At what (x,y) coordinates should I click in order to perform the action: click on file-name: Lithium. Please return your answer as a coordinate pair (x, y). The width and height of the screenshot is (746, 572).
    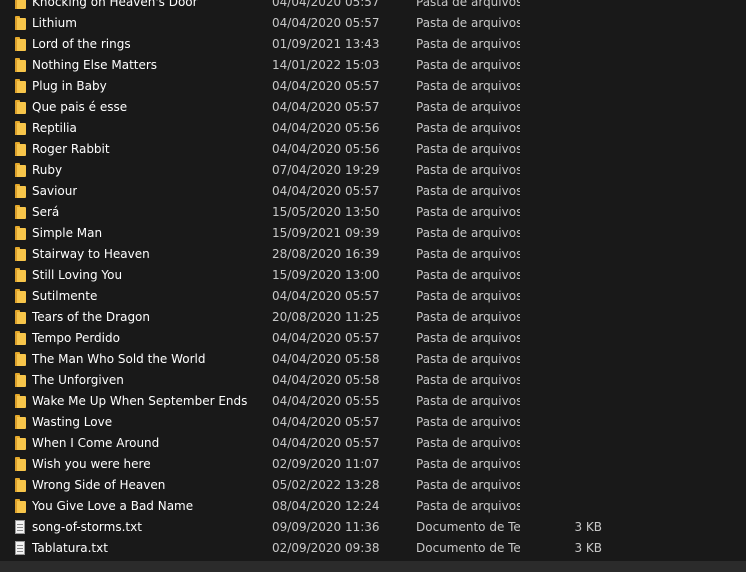
    Looking at the image, I should click on (54, 23).